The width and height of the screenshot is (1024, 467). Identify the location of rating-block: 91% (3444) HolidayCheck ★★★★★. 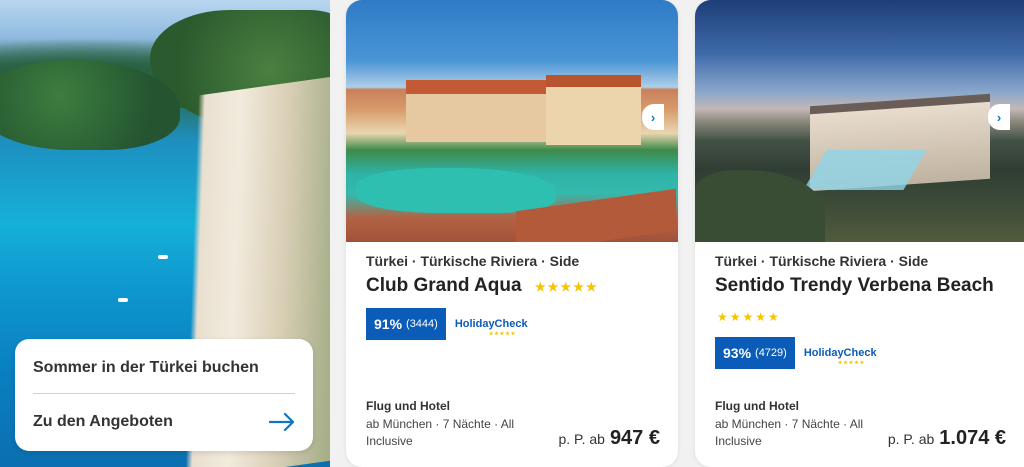
(447, 324).